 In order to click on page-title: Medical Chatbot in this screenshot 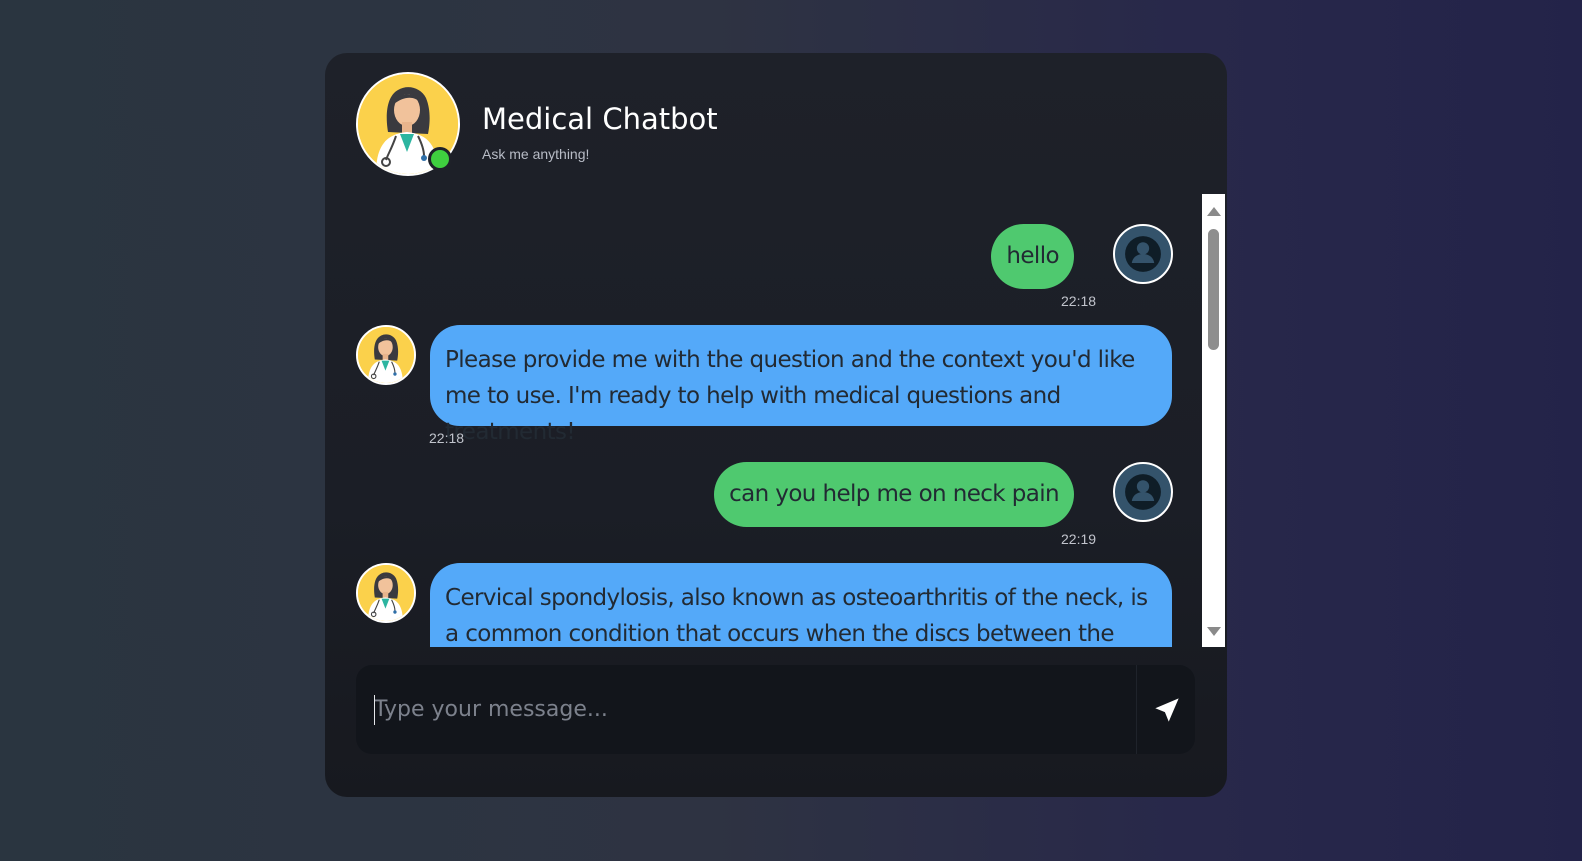, I will do `click(600, 119)`.